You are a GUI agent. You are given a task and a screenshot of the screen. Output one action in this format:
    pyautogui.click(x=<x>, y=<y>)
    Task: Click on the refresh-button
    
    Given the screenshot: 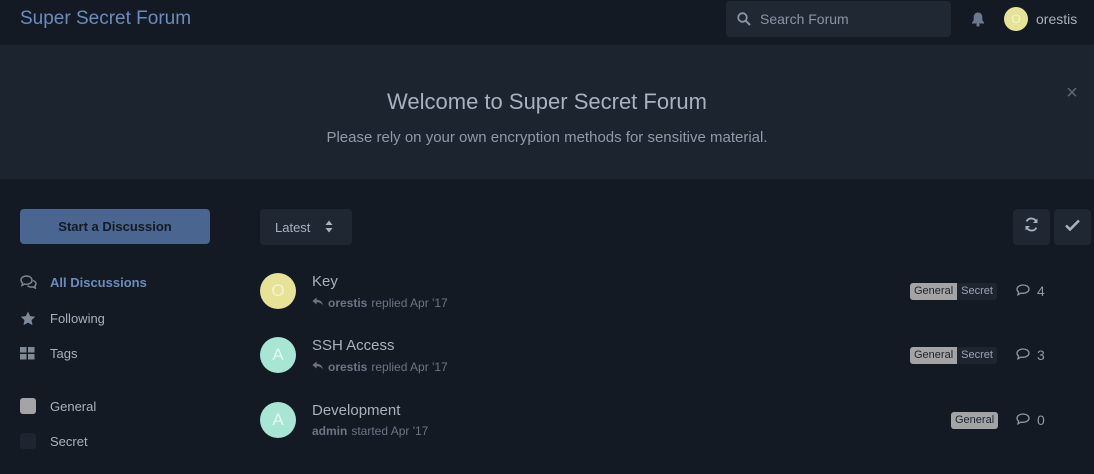 What is the action you would take?
    pyautogui.click(x=1031, y=227)
    